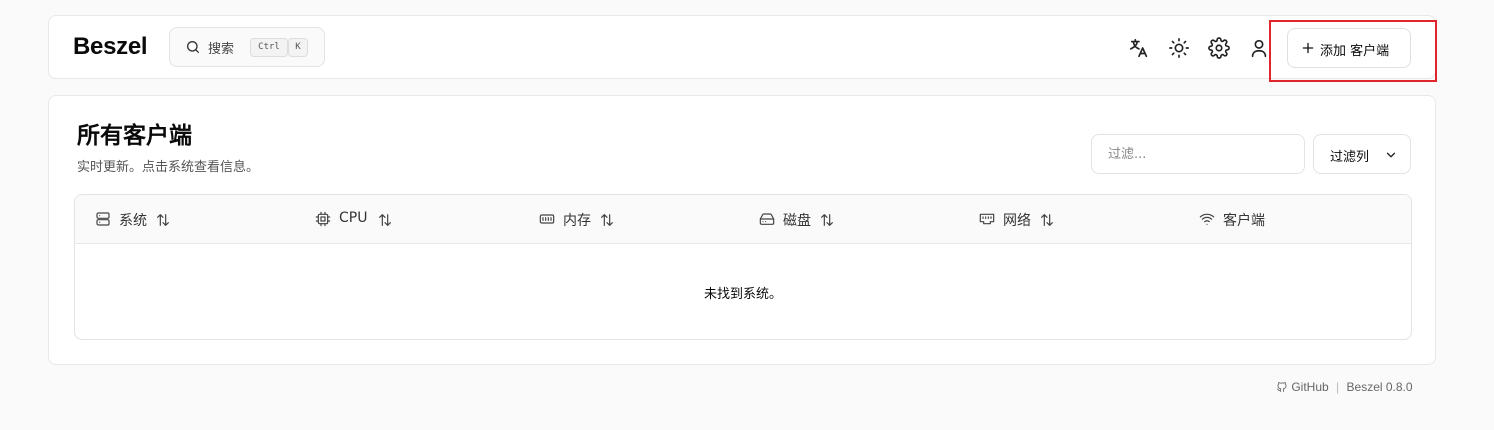 This screenshot has width=1494, height=430. Describe the element at coordinates (577, 221) in the screenshot. I see `column-label: 内存` at that location.